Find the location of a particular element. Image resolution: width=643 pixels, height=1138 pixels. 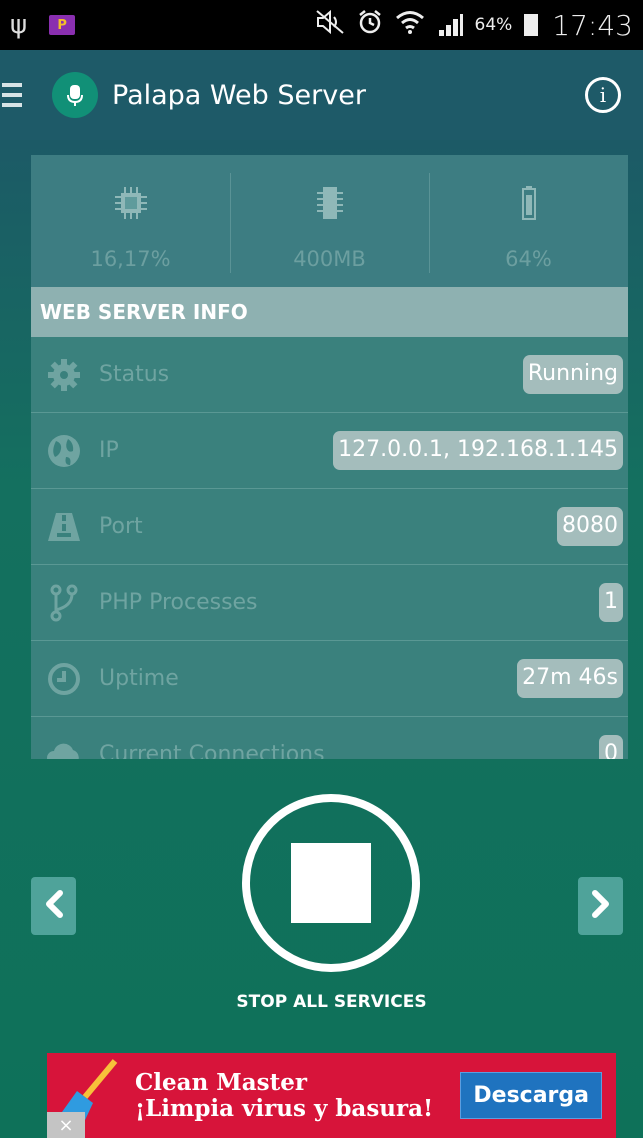

stop-all-services-button is located at coordinates (331, 883).